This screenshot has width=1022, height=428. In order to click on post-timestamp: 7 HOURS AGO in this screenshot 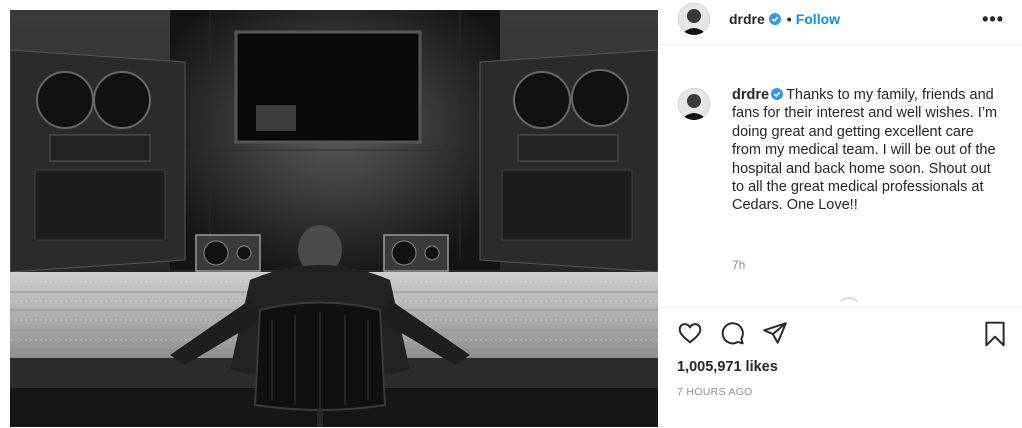, I will do `click(715, 392)`.